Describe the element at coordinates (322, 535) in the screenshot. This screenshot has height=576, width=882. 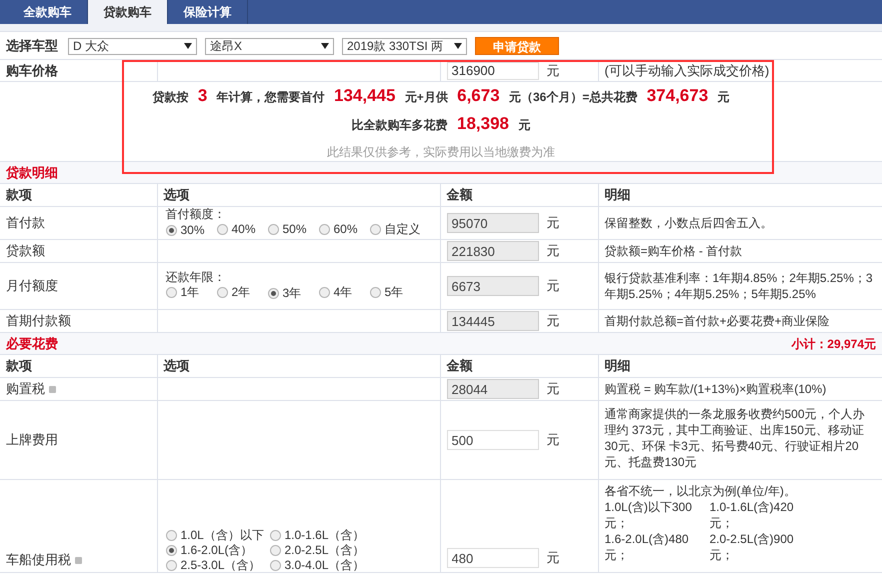
I see `radio-option: 1.0-1.6L（含）` at that location.